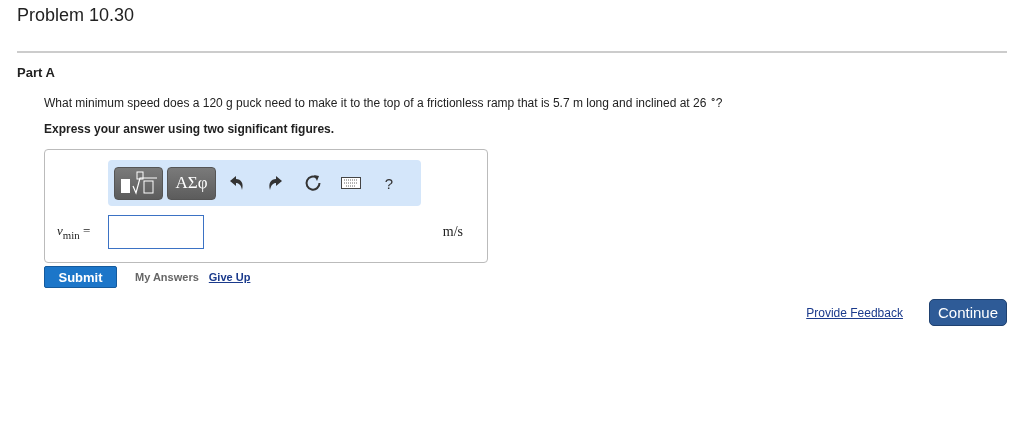 Image resolution: width=1024 pixels, height=434 pixels. What do you see at coordinates (80, 277) in the screenshot?
I see `submit-button: Submit` at bounding box center [80, 277].